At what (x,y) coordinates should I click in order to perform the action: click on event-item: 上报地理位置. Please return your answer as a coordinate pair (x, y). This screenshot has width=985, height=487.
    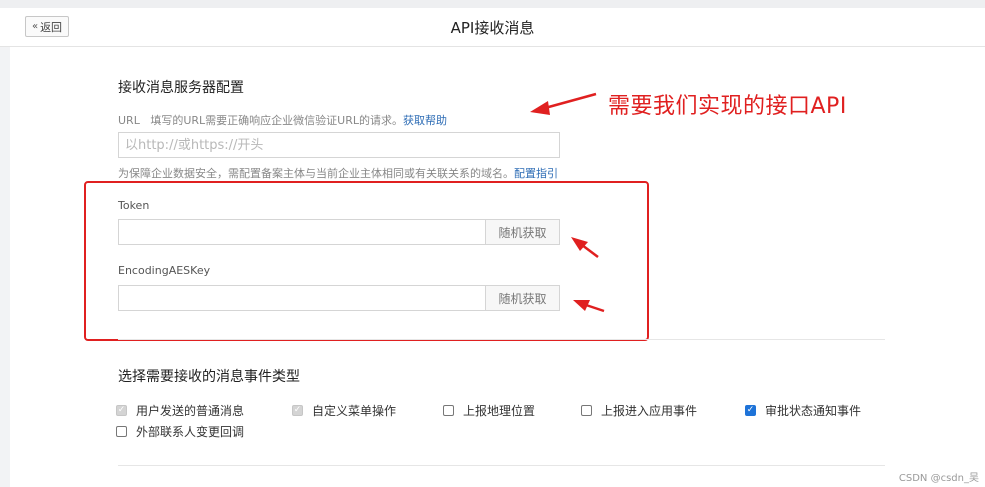
    Looking at the image, I should click on (489, 410).